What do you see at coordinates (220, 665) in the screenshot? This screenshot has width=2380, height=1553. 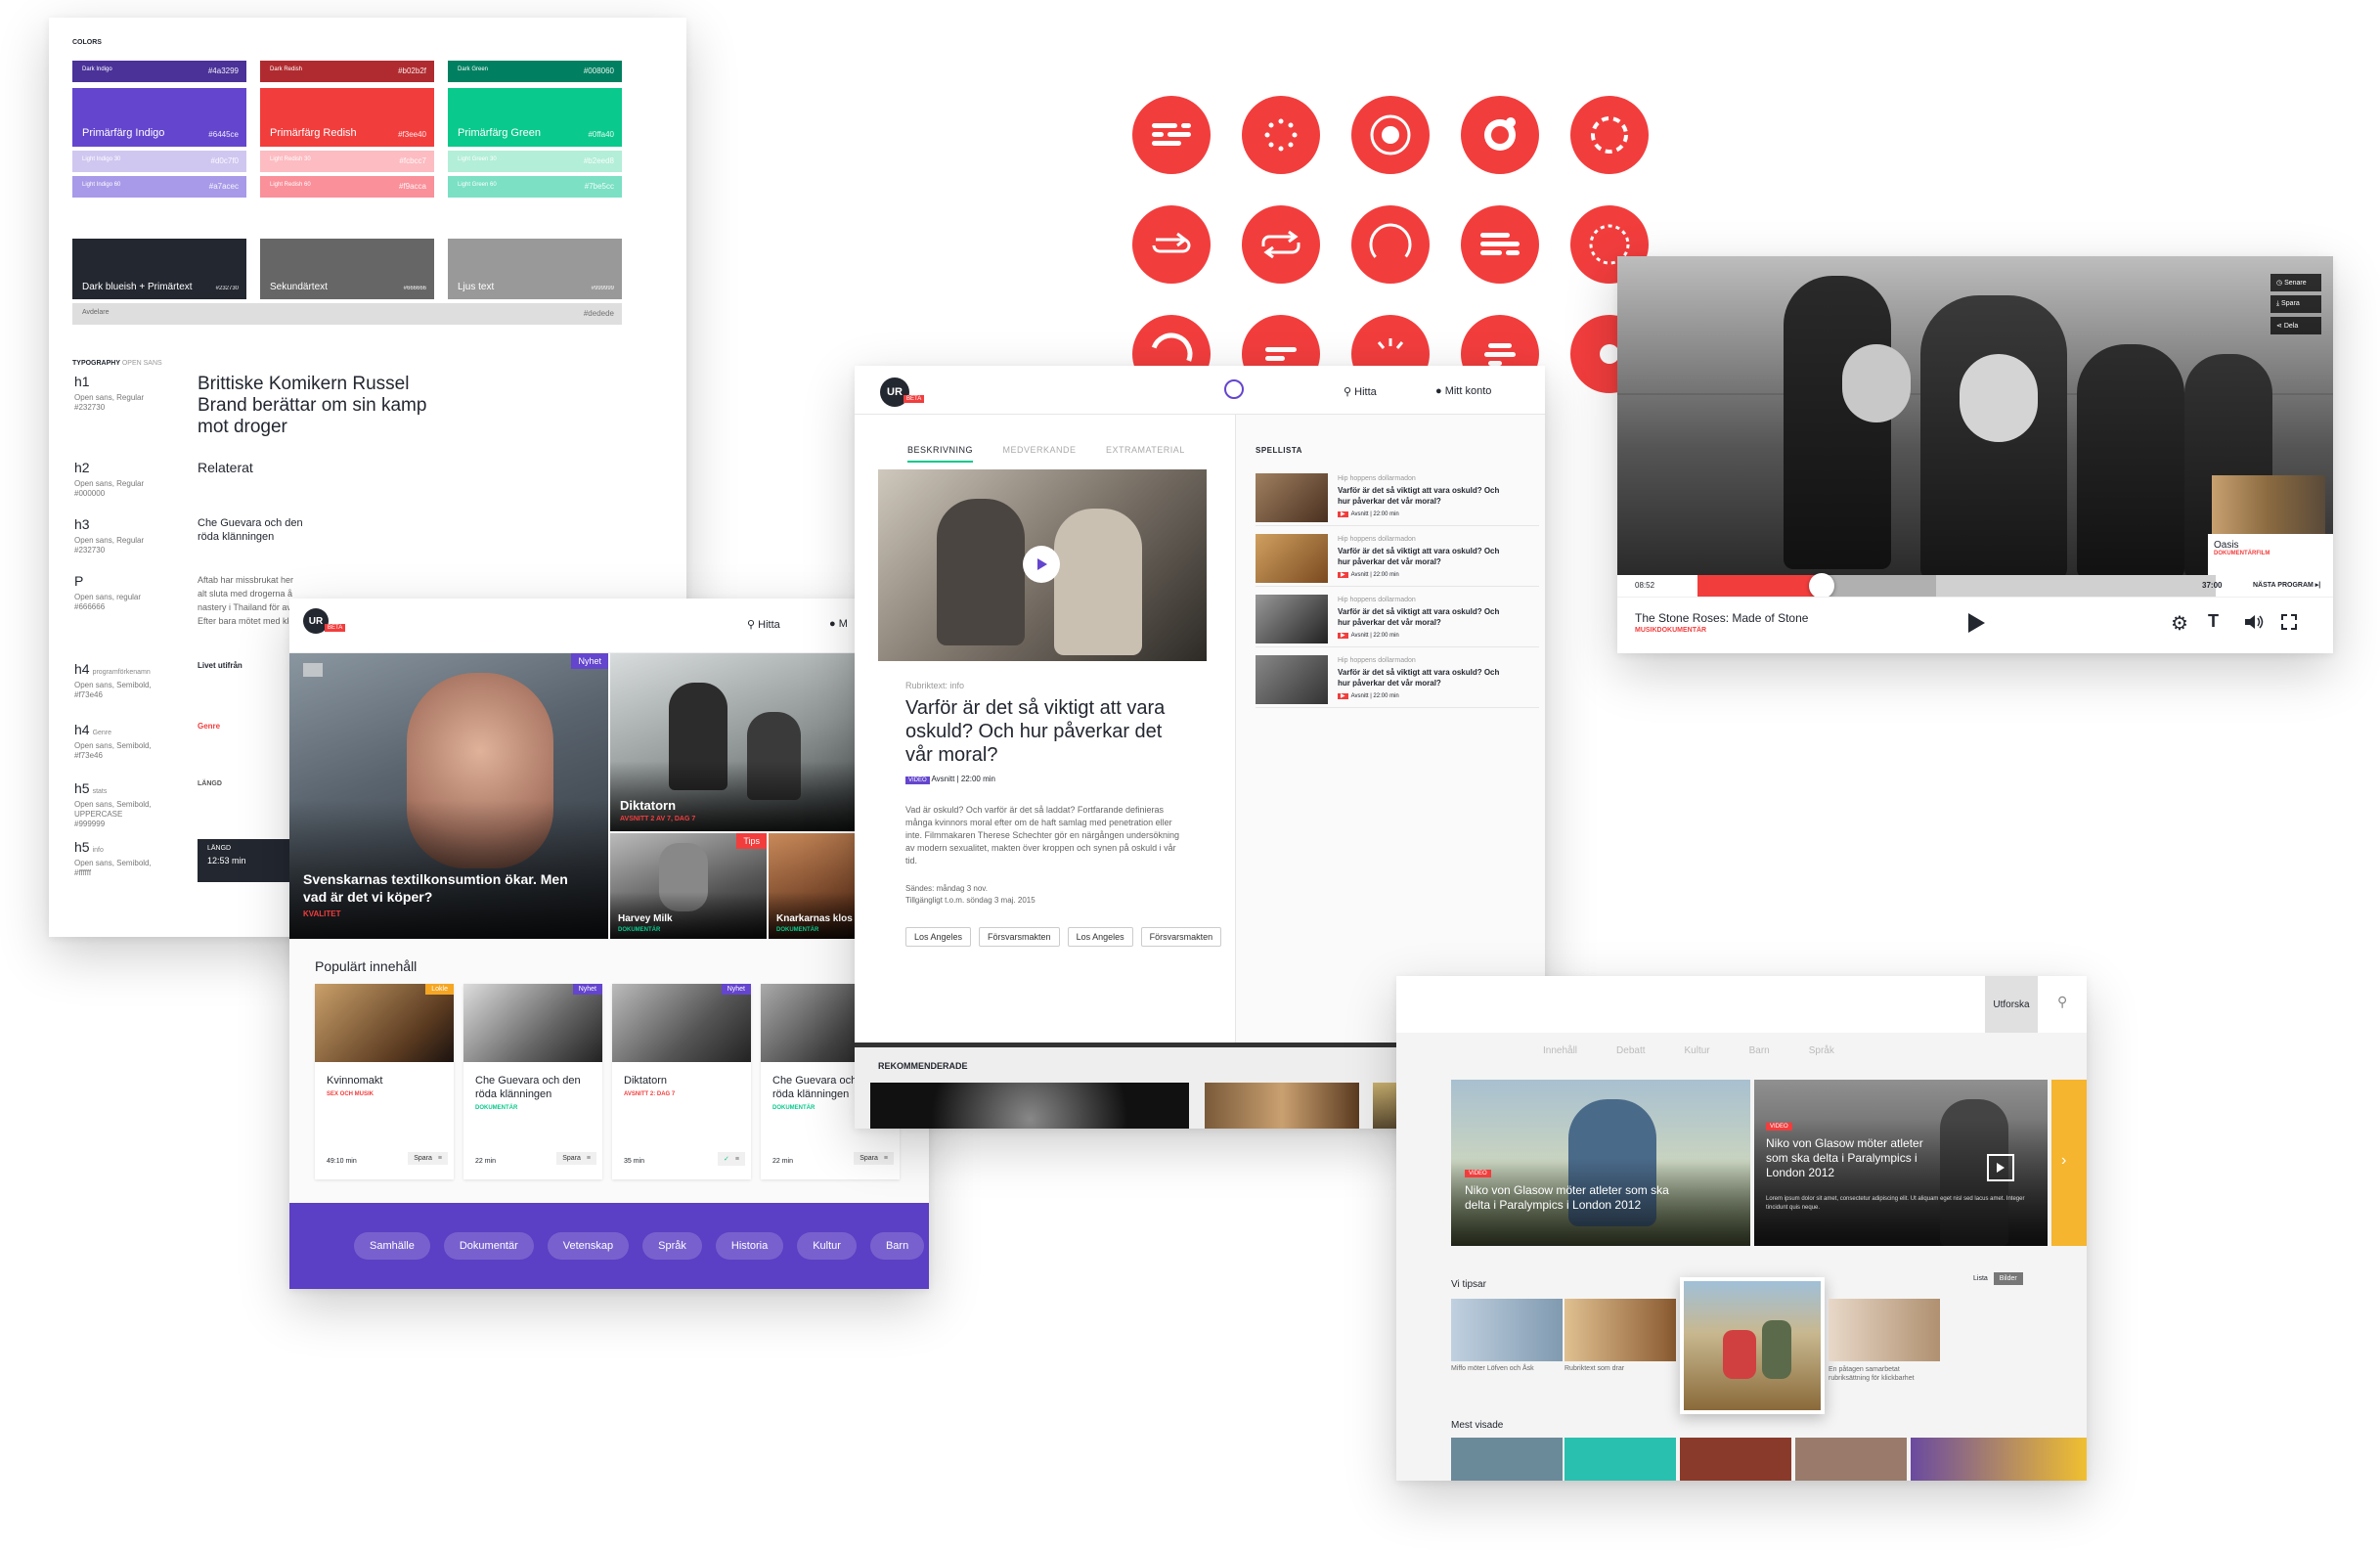 I see `type-sample: Livet utifrån` at bounding box center [220, 665].